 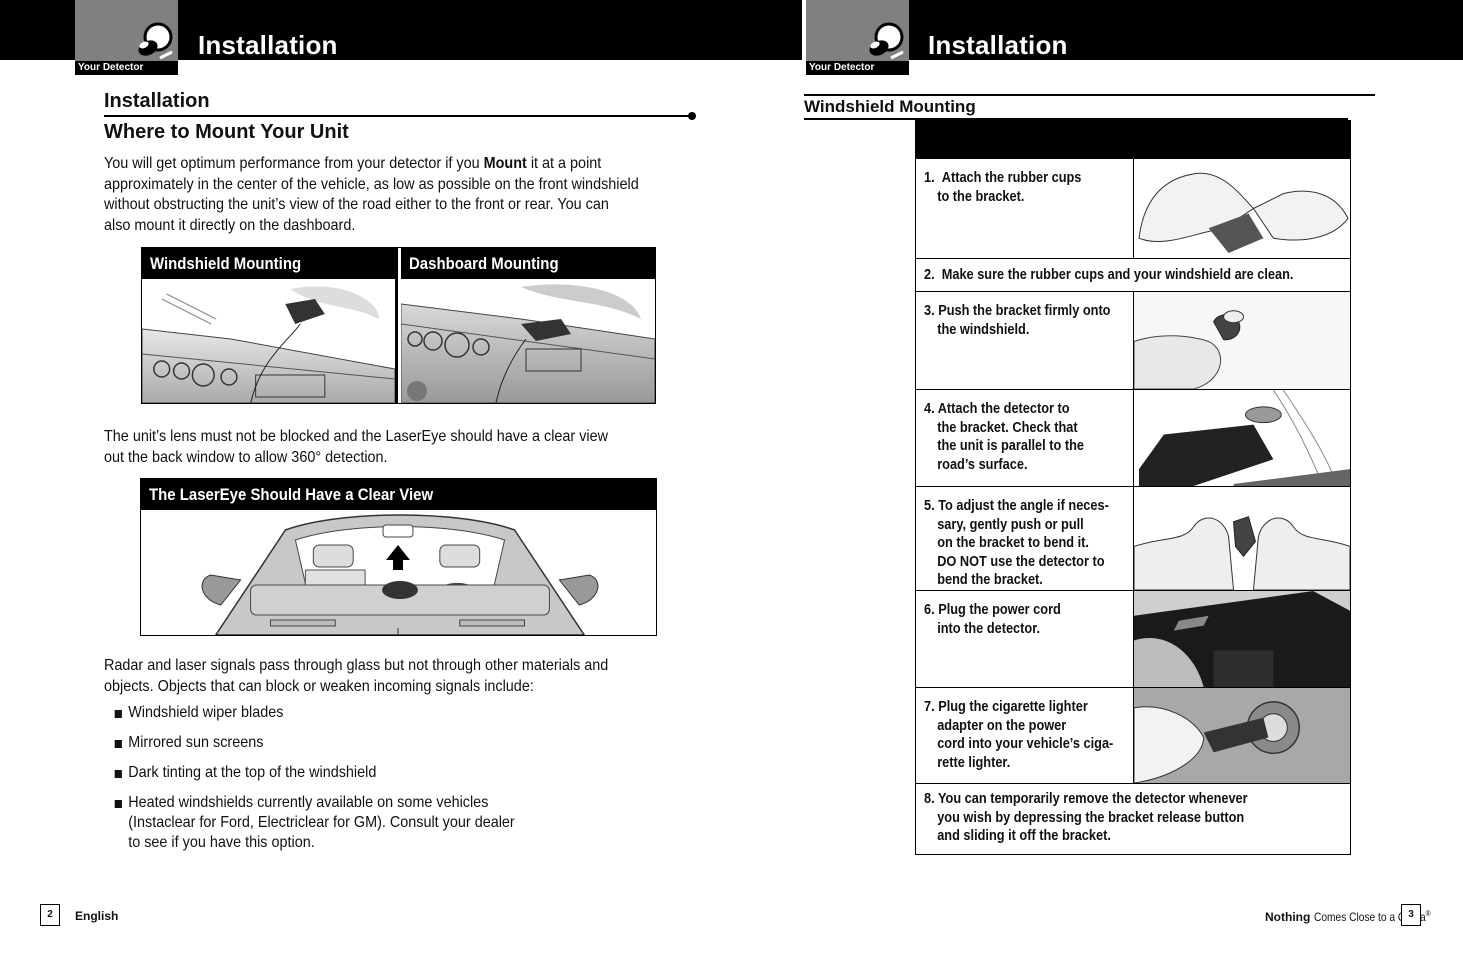 I want to click on car-interior-illustration, so click(x=400, y=574).